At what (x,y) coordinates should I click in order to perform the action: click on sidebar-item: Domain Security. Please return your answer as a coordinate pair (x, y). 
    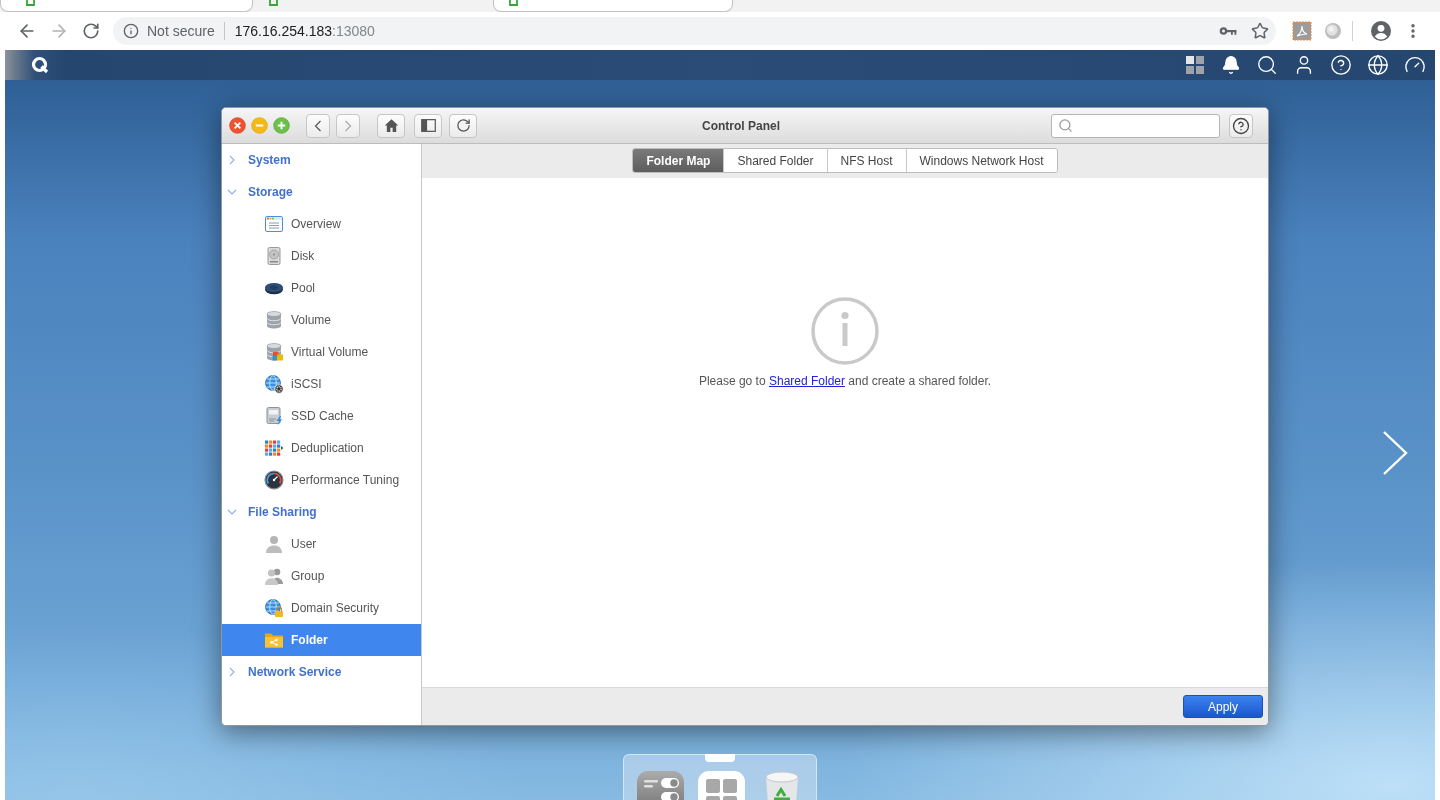
    Looking at the image, I should click on (321, 608).